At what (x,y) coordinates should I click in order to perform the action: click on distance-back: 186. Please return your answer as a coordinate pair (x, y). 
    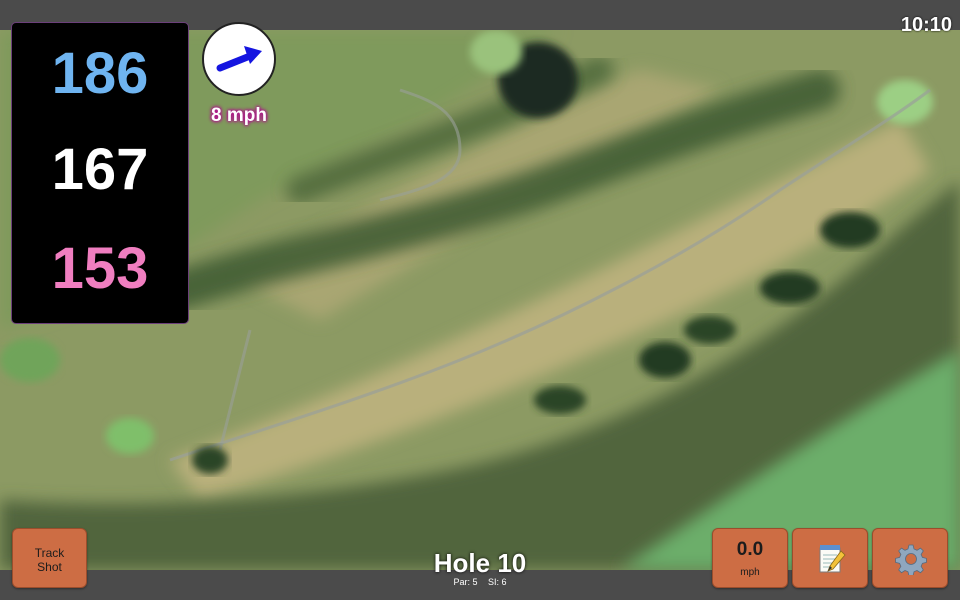
    Looking at the image, I should click on (100, 73).